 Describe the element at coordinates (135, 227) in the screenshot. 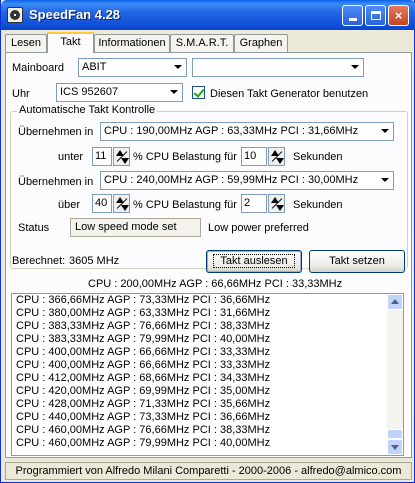

I see `status-value: Low speed mode set` at that location.